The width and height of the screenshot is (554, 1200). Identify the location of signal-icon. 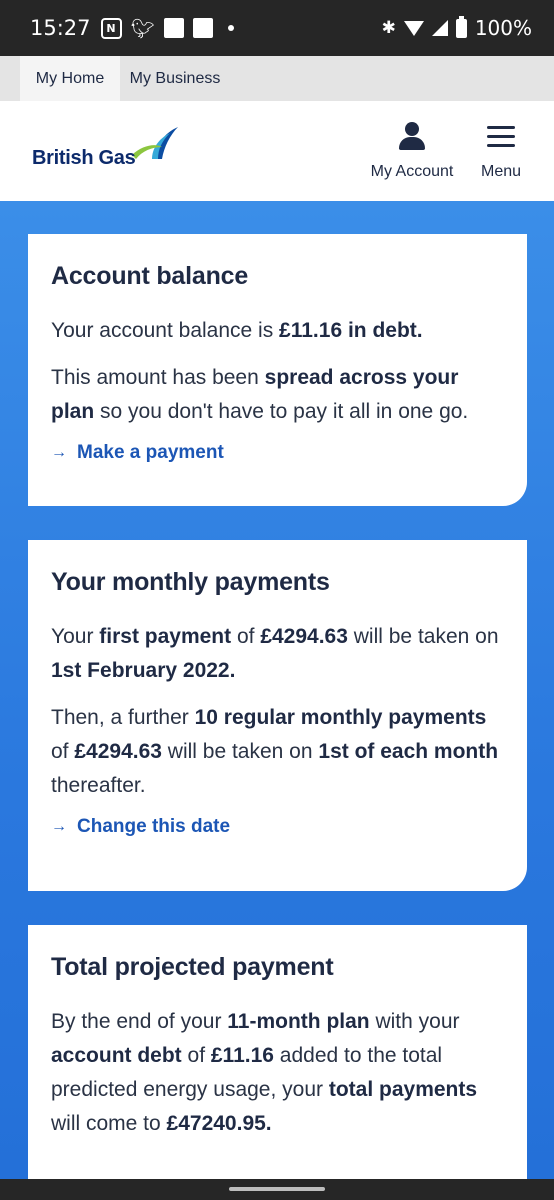
(439, 28).